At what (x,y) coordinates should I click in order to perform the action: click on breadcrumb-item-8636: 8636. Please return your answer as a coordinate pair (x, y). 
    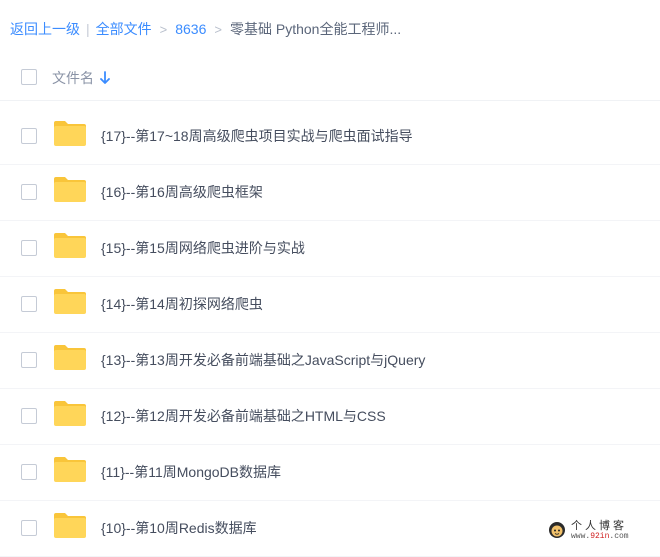
    Looking at the image, I should click on (190, 29).